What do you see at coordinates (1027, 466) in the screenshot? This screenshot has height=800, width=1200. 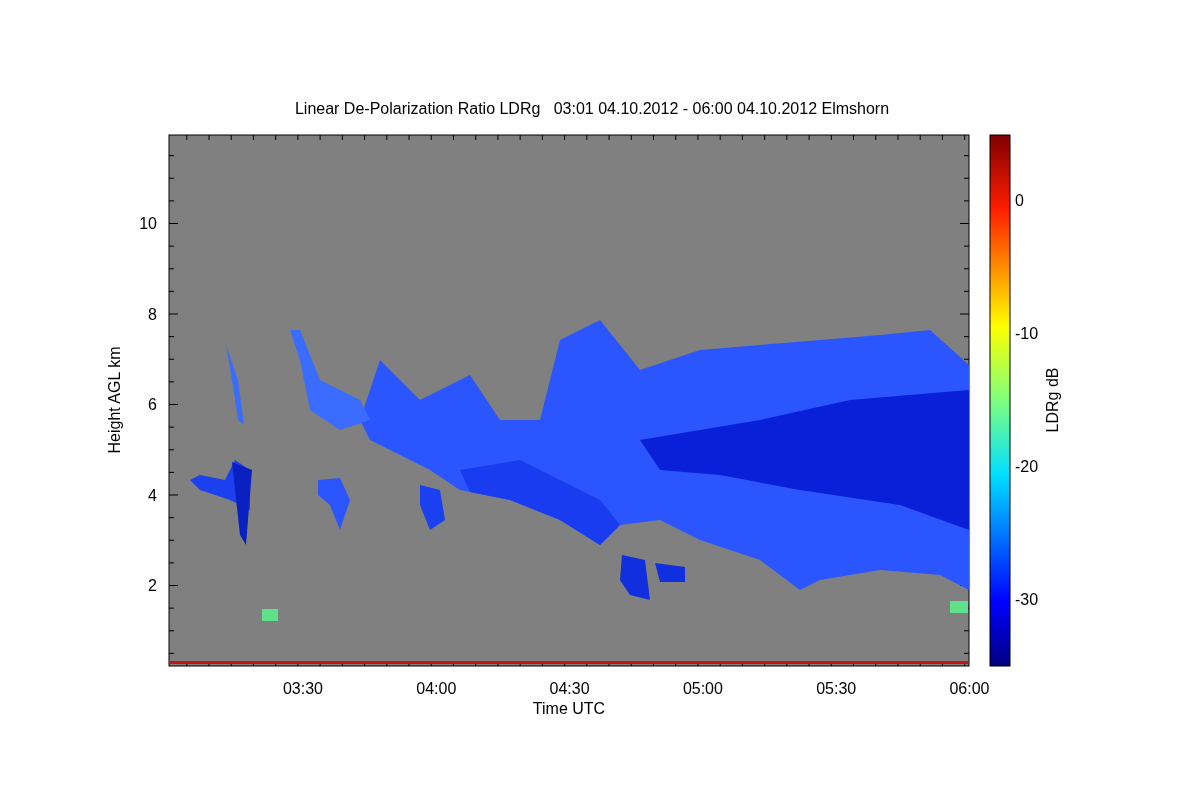 I see `colorbar-tick-label: -20` at bounding box center [1027, 466].